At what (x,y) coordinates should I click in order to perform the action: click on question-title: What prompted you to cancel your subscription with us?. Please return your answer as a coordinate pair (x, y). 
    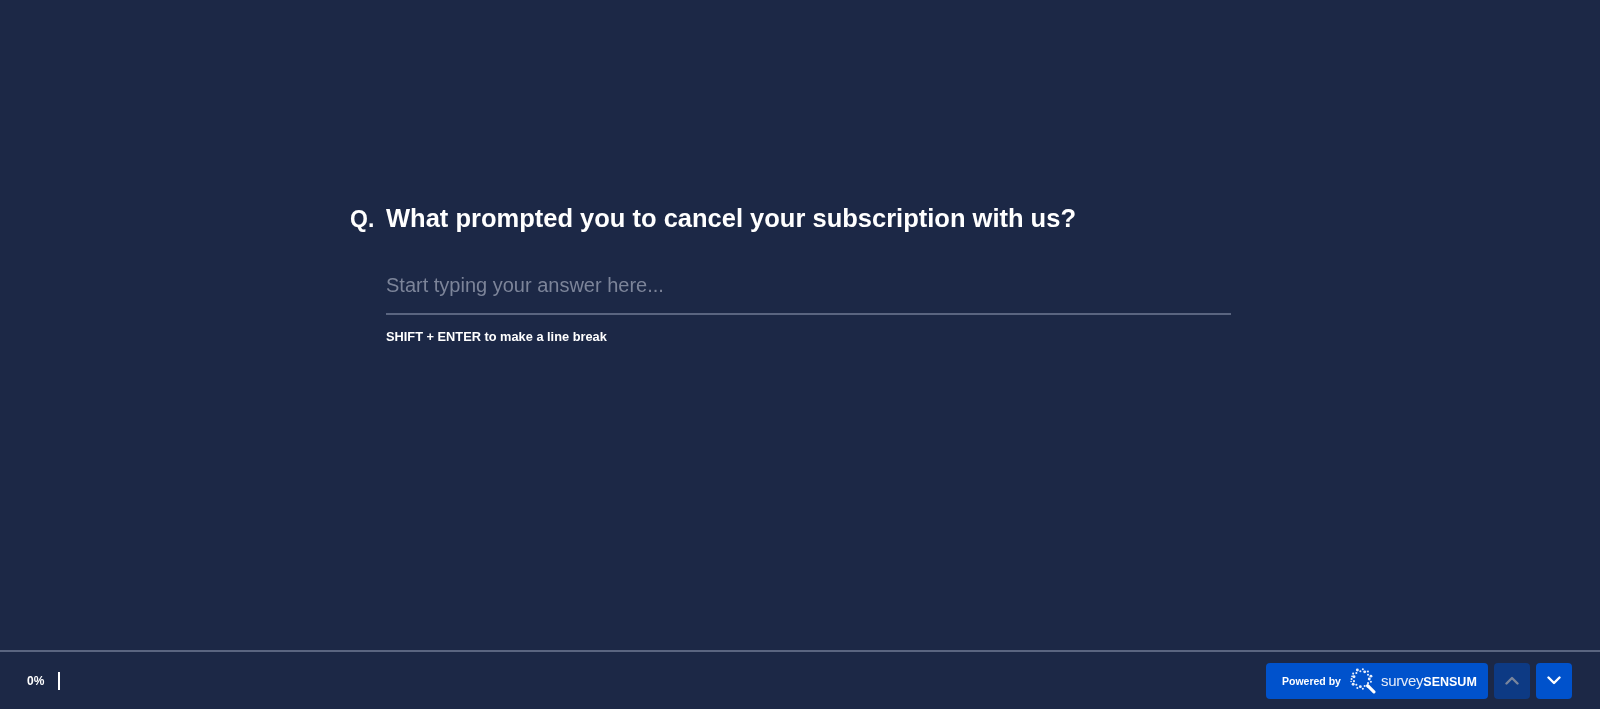
    Looking at the image, I should click on (731, 218).